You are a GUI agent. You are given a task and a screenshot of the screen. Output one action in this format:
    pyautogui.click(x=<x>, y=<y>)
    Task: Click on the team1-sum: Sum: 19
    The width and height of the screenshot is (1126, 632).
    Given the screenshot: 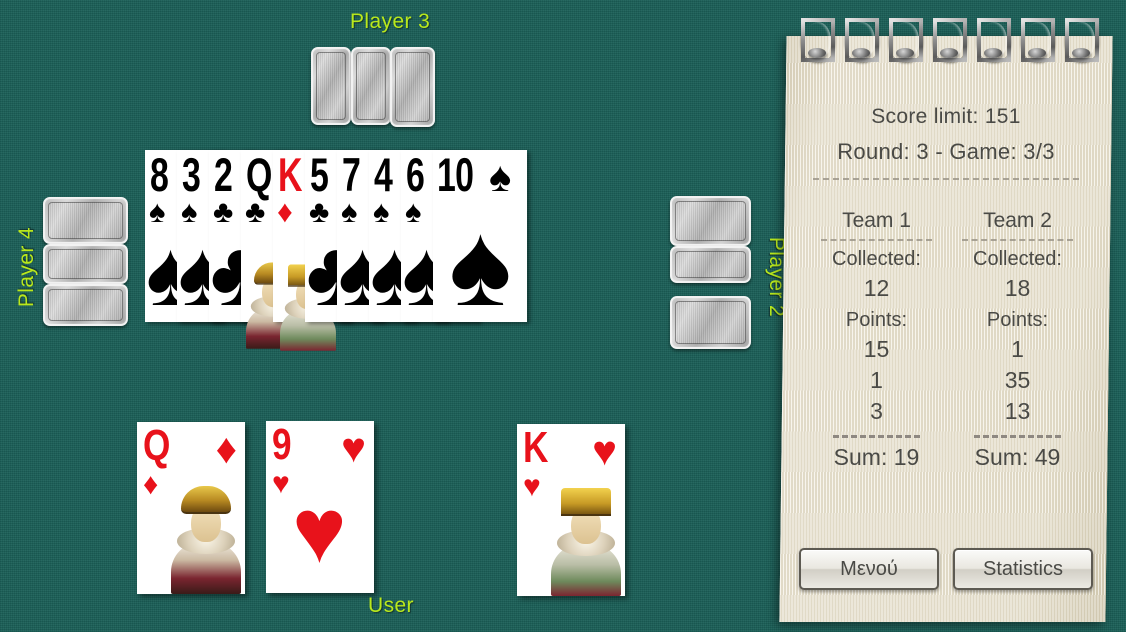 What is the action you would take?
    pyautogui.click(x=876, y=457)
    